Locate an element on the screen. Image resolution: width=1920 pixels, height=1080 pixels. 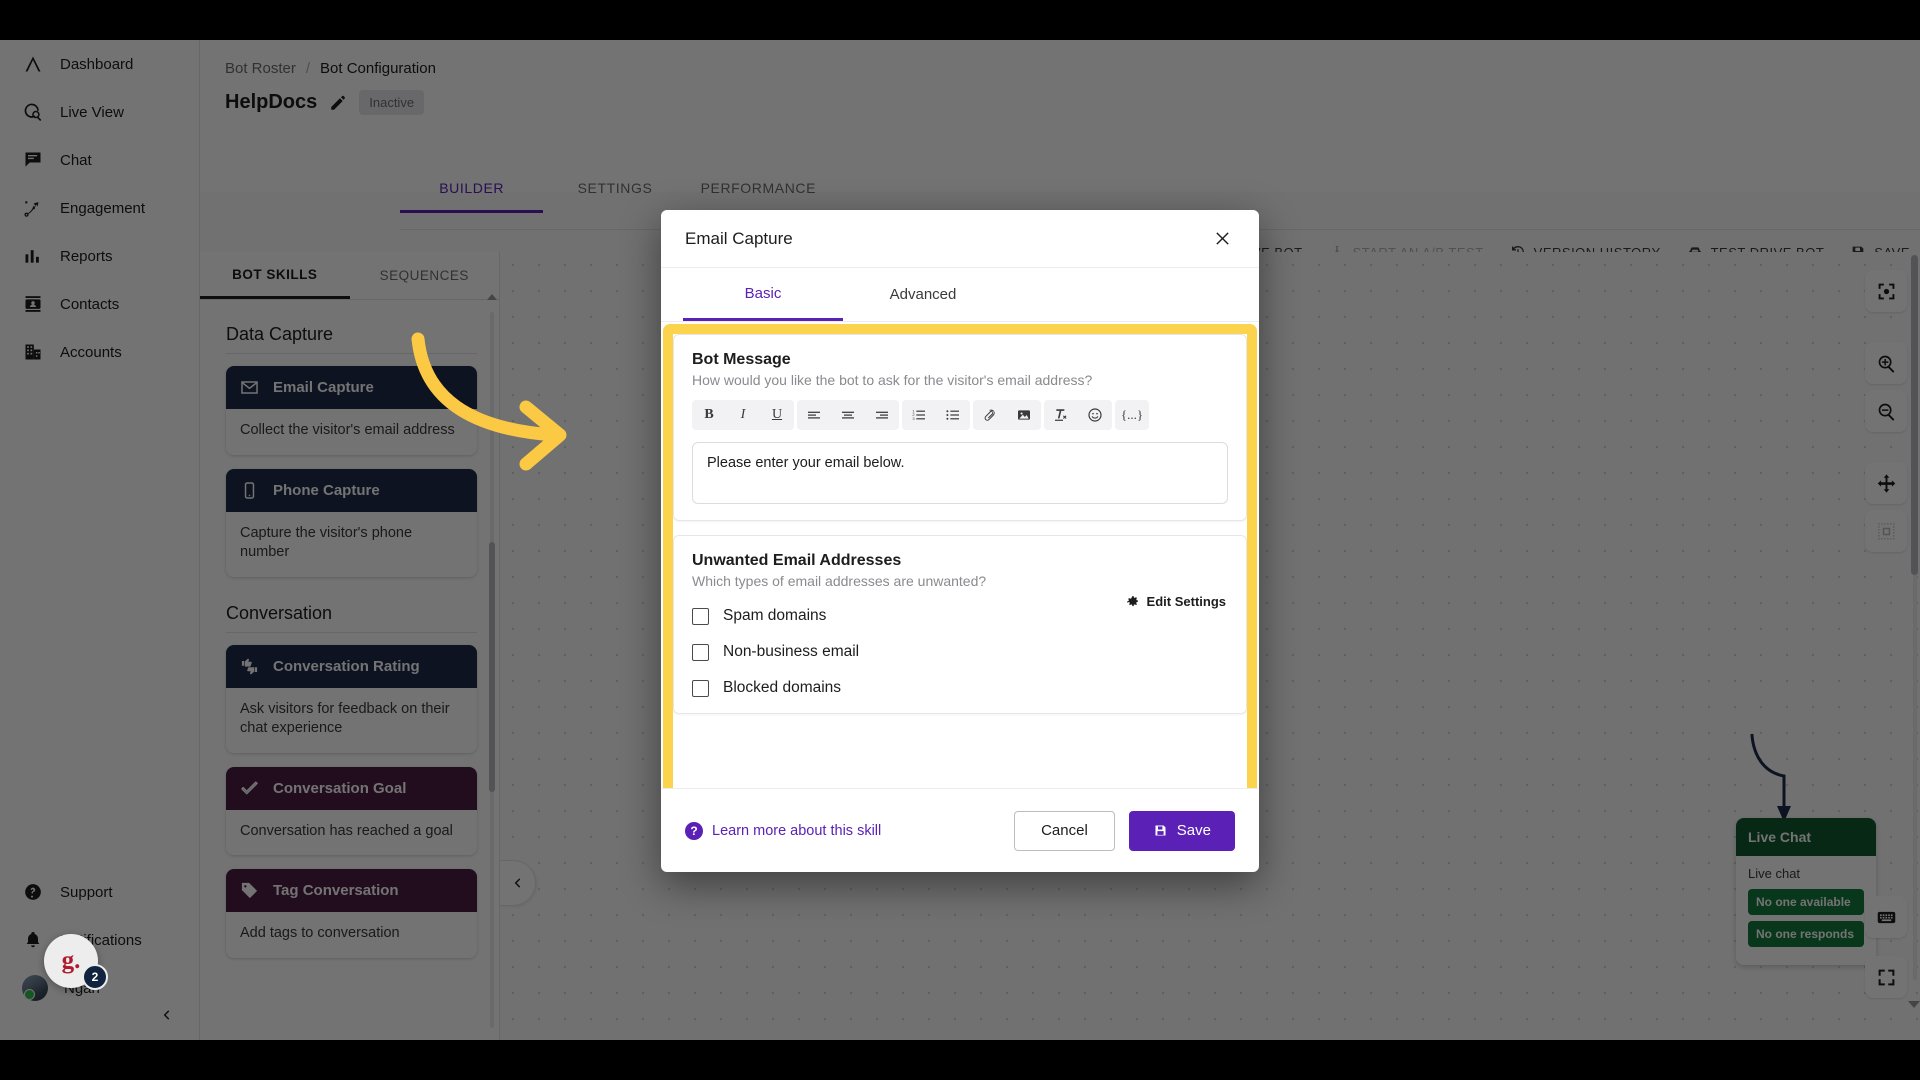
bold-icon: B is located at coordinates (709, 414).